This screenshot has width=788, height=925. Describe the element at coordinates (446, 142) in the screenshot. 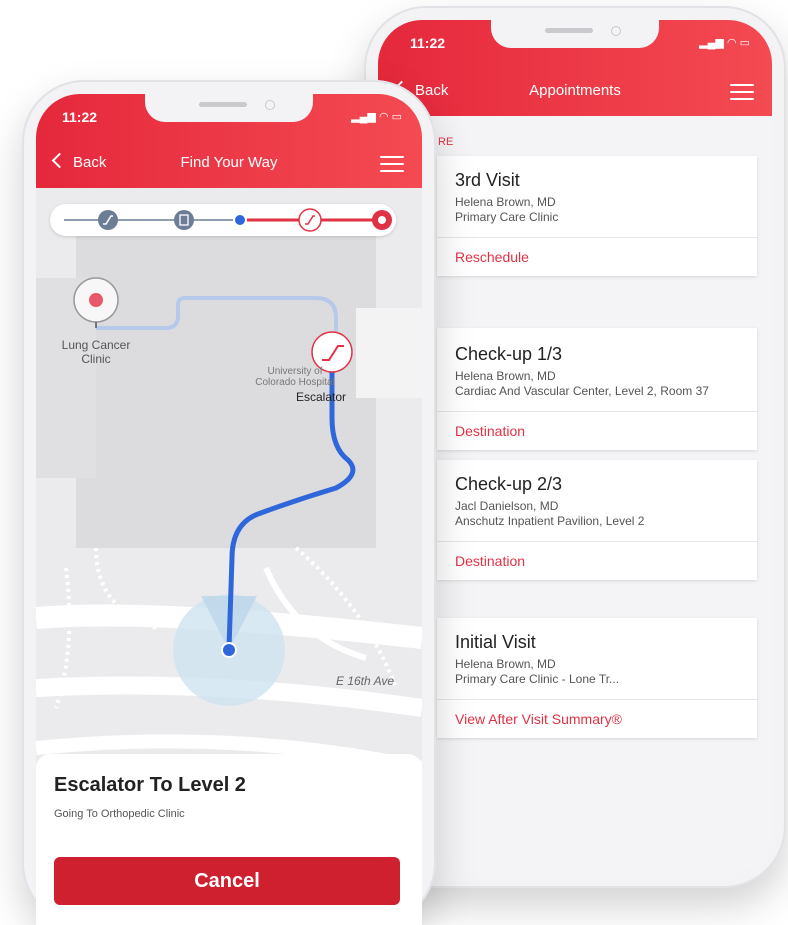

I see `section-label: RE` at that location.